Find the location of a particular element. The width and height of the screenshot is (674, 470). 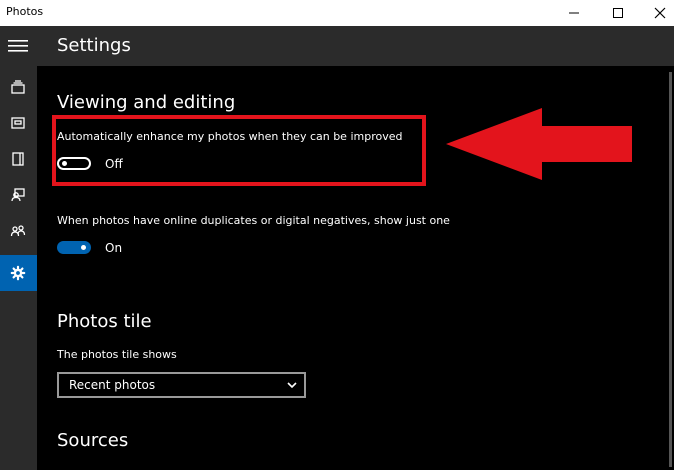

nav-item-people is located at coordinates (18, 195).